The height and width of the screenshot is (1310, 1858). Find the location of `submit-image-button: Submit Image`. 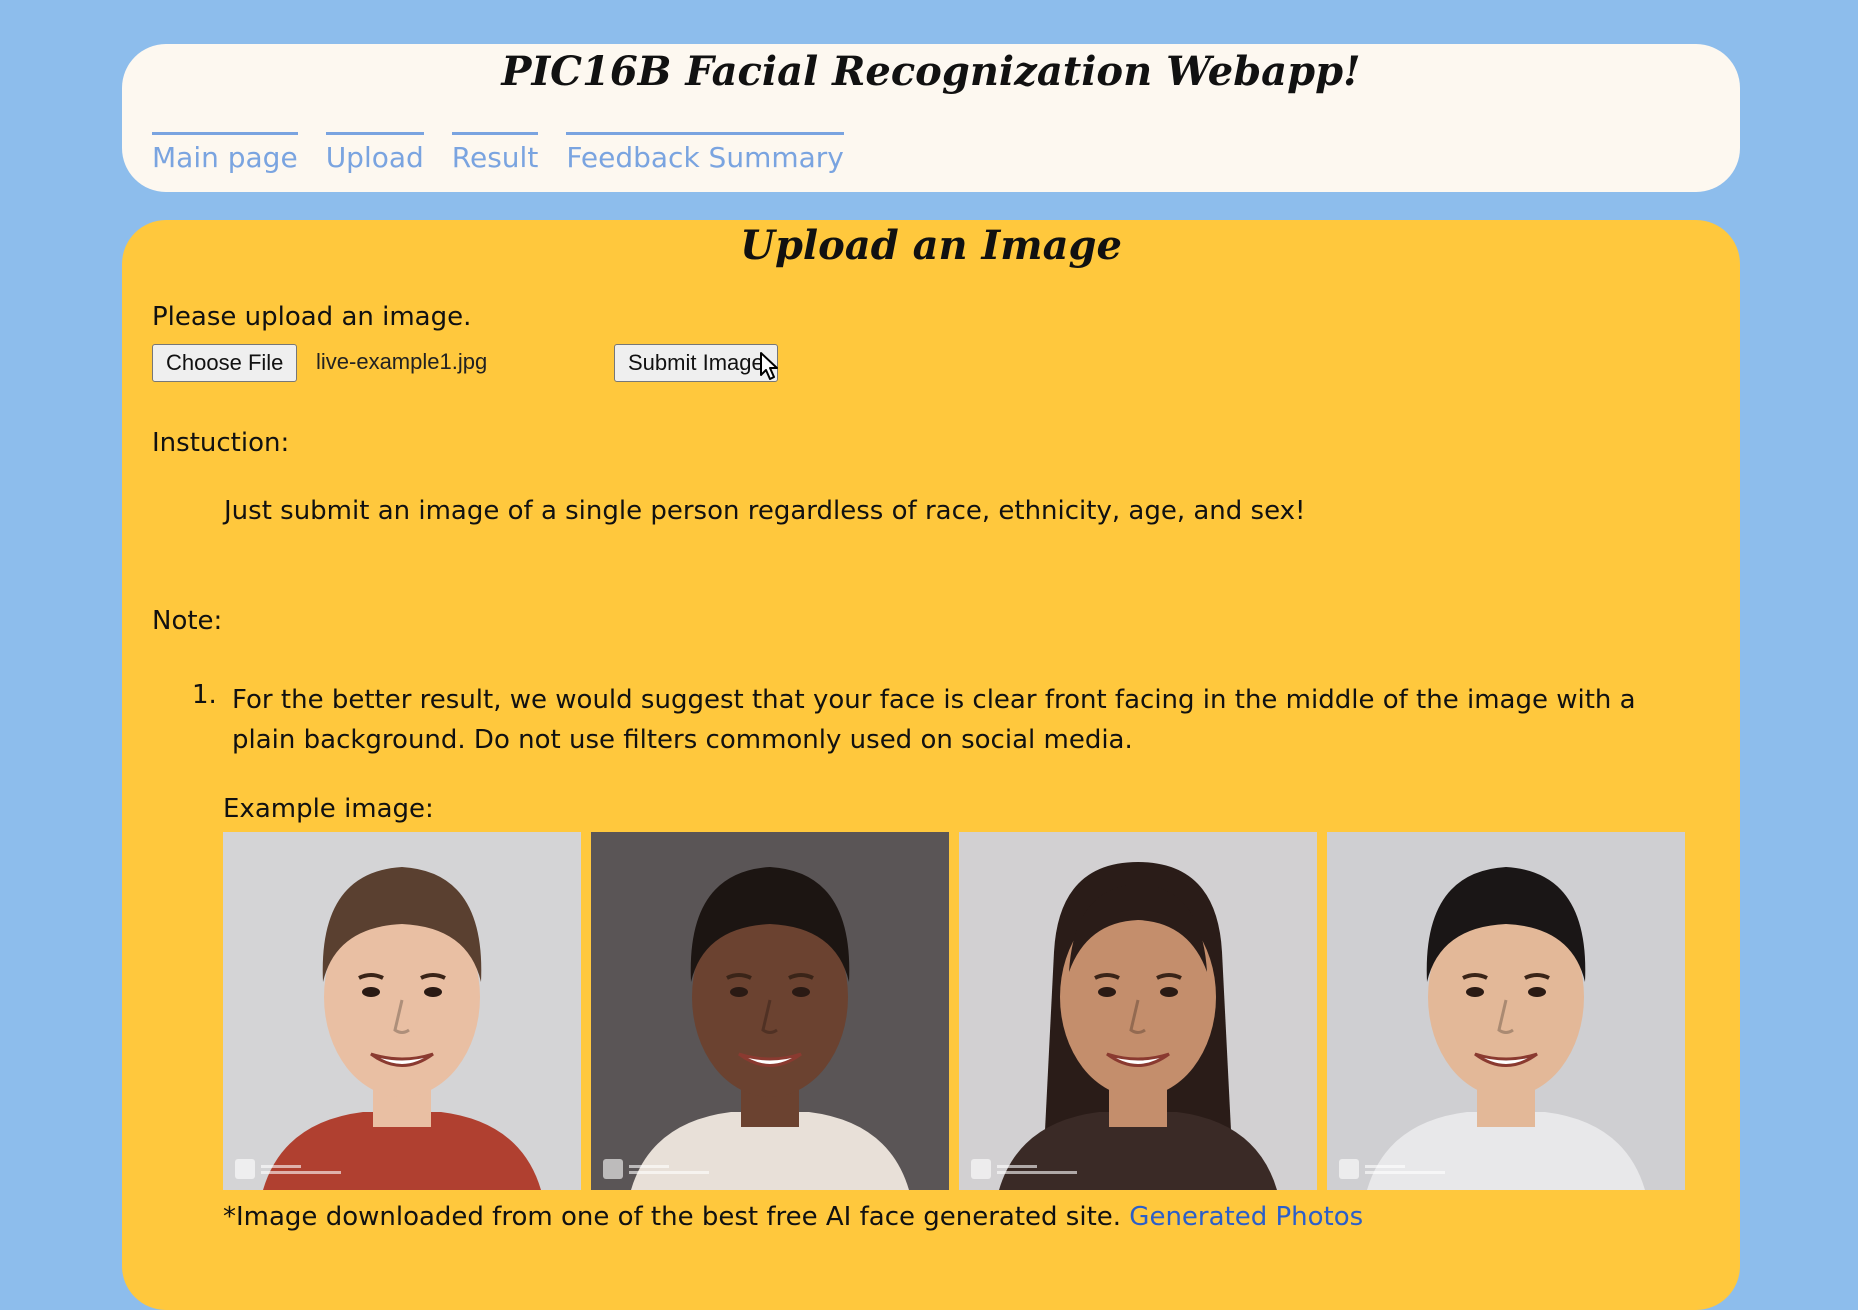

submit-image-button: Submit Image is located at coordinates (696, 363).